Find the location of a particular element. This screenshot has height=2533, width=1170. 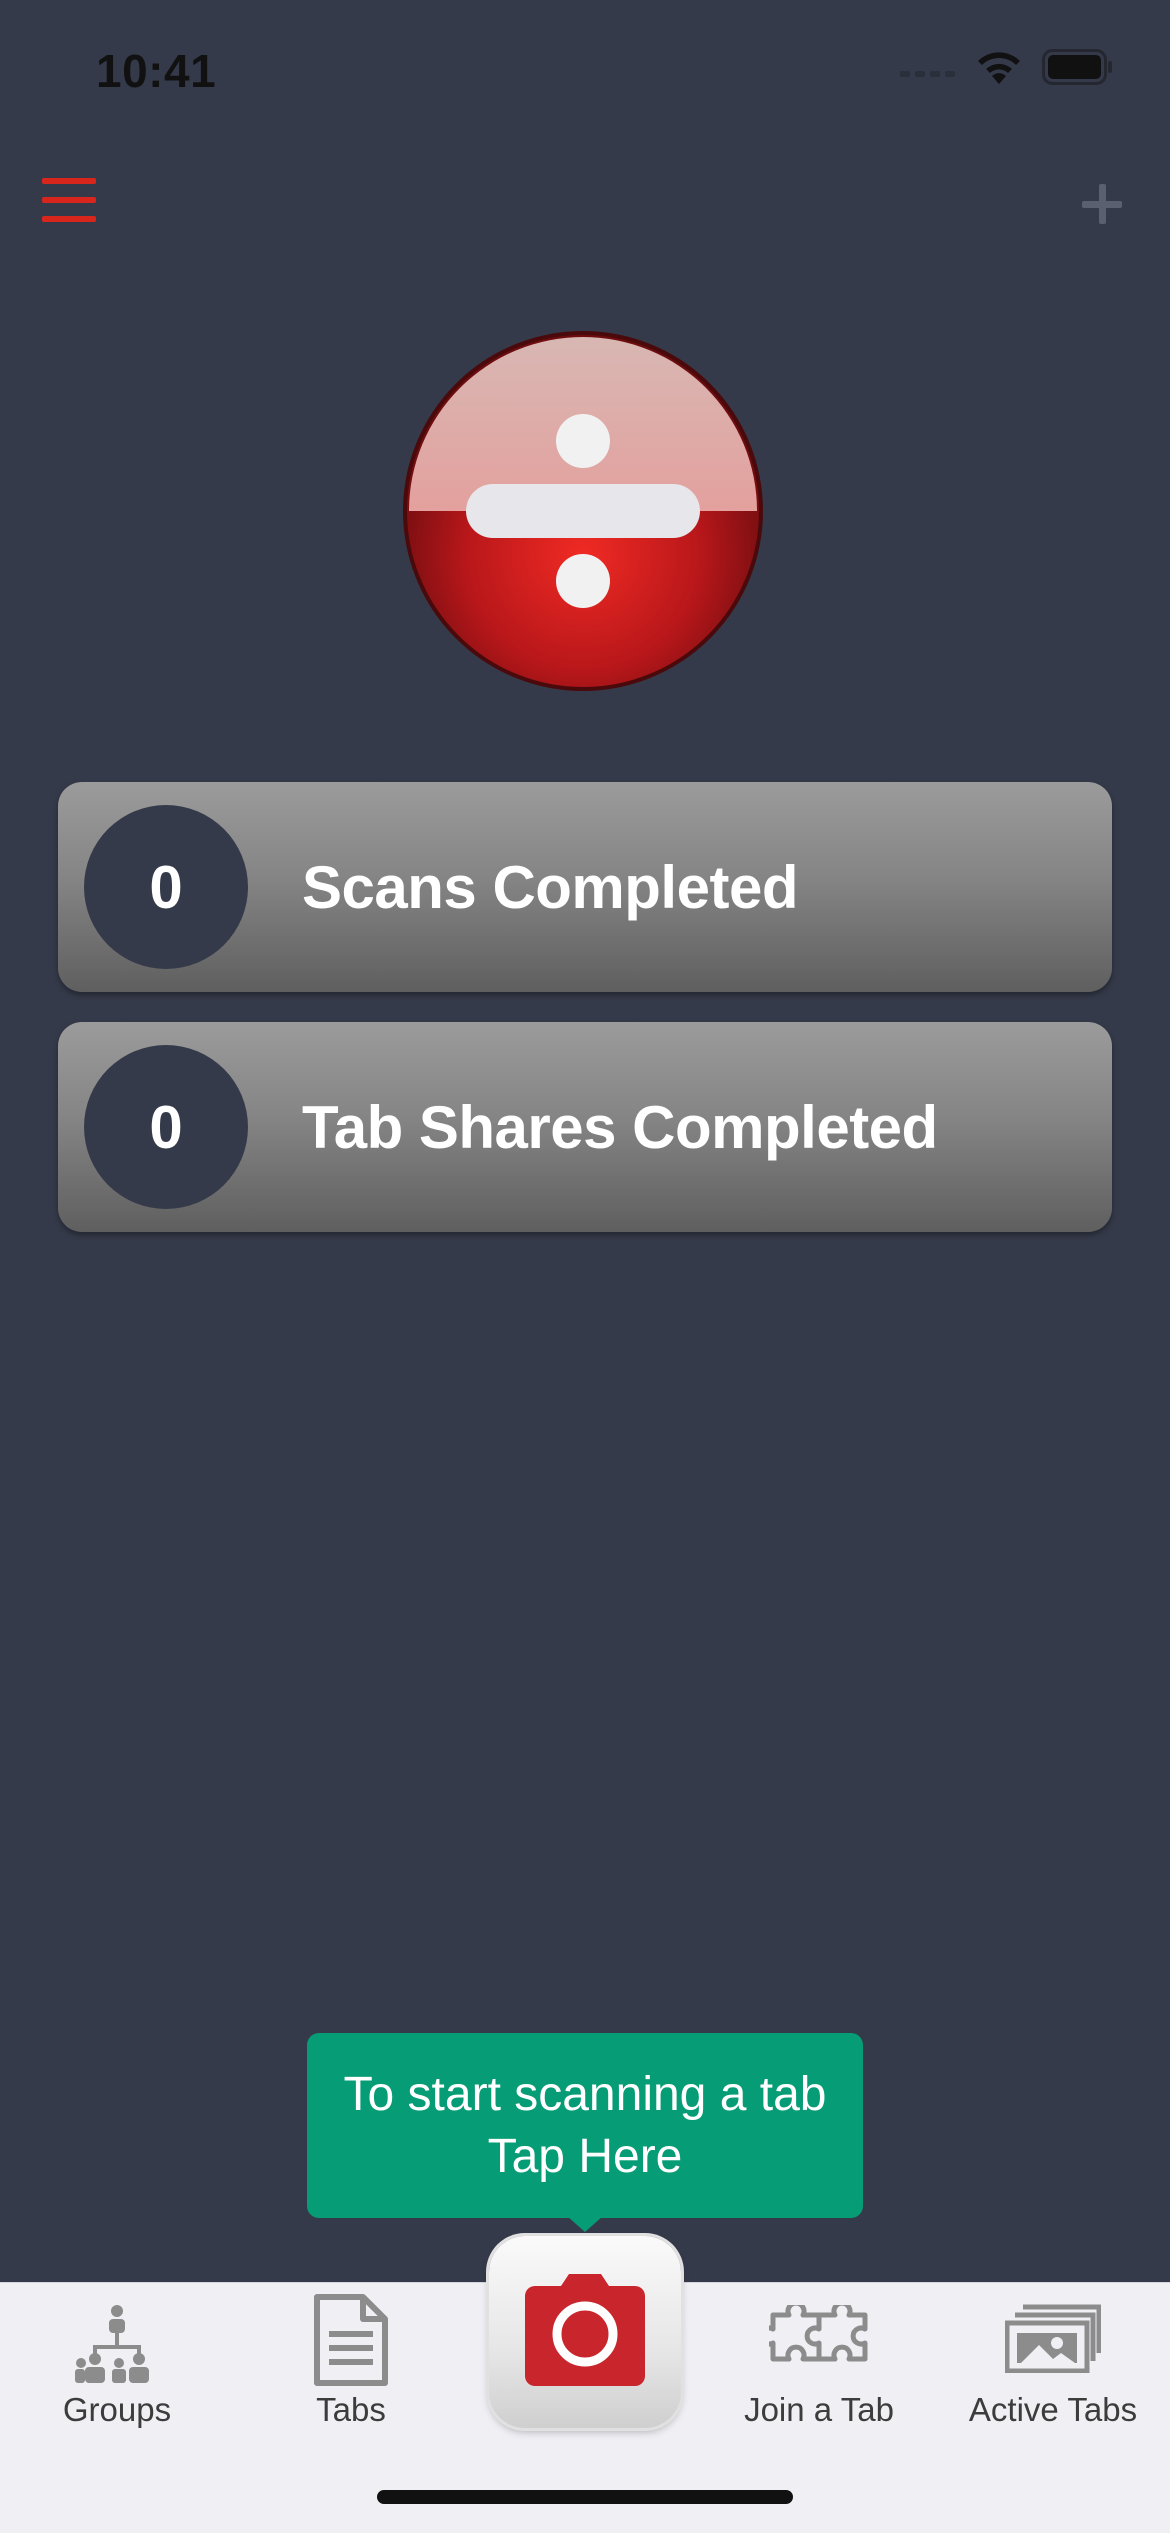

hamburger-menu-icon is located at coordinates (69, 203).